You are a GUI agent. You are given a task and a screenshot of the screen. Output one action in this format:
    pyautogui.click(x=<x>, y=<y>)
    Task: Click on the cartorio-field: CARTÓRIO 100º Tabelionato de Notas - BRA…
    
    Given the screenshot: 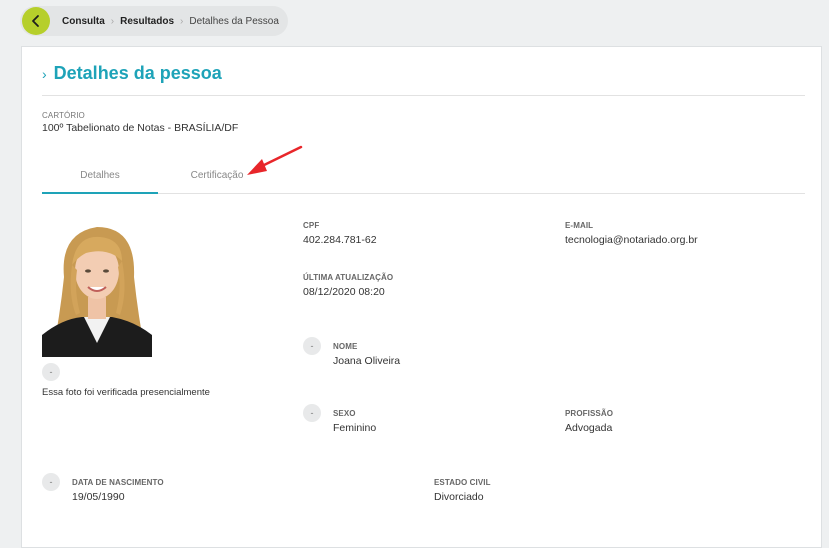 What is the action you would take?
    pyautogui.click(x=140, y=122)
    